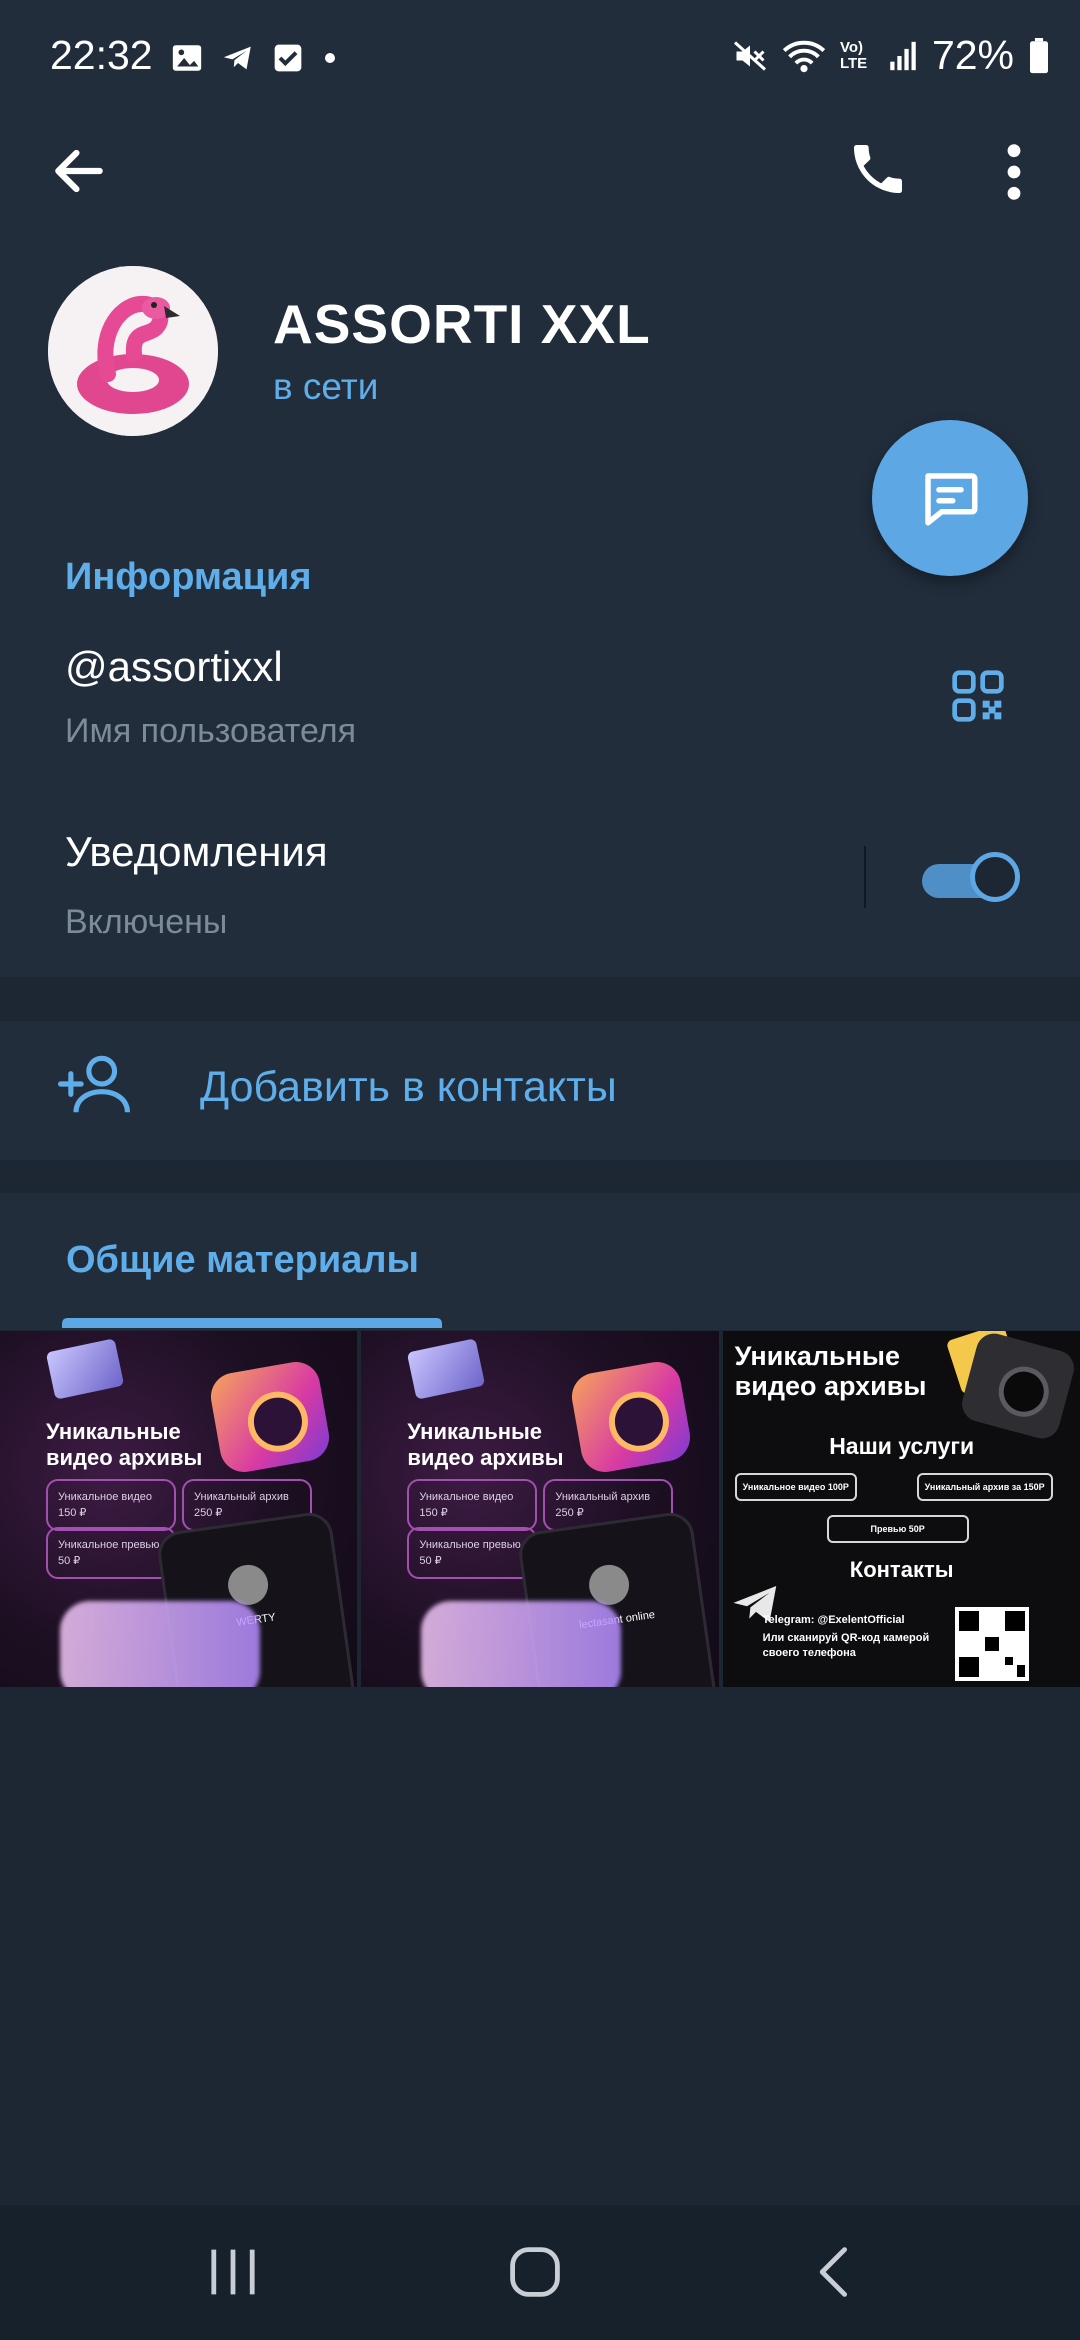 The width and height of the screenshot is (1080, 2340). What do you see at coordinates (1014, 172) in the screenshot?
I see `more-options-button` at bounding box center [1014, 172].